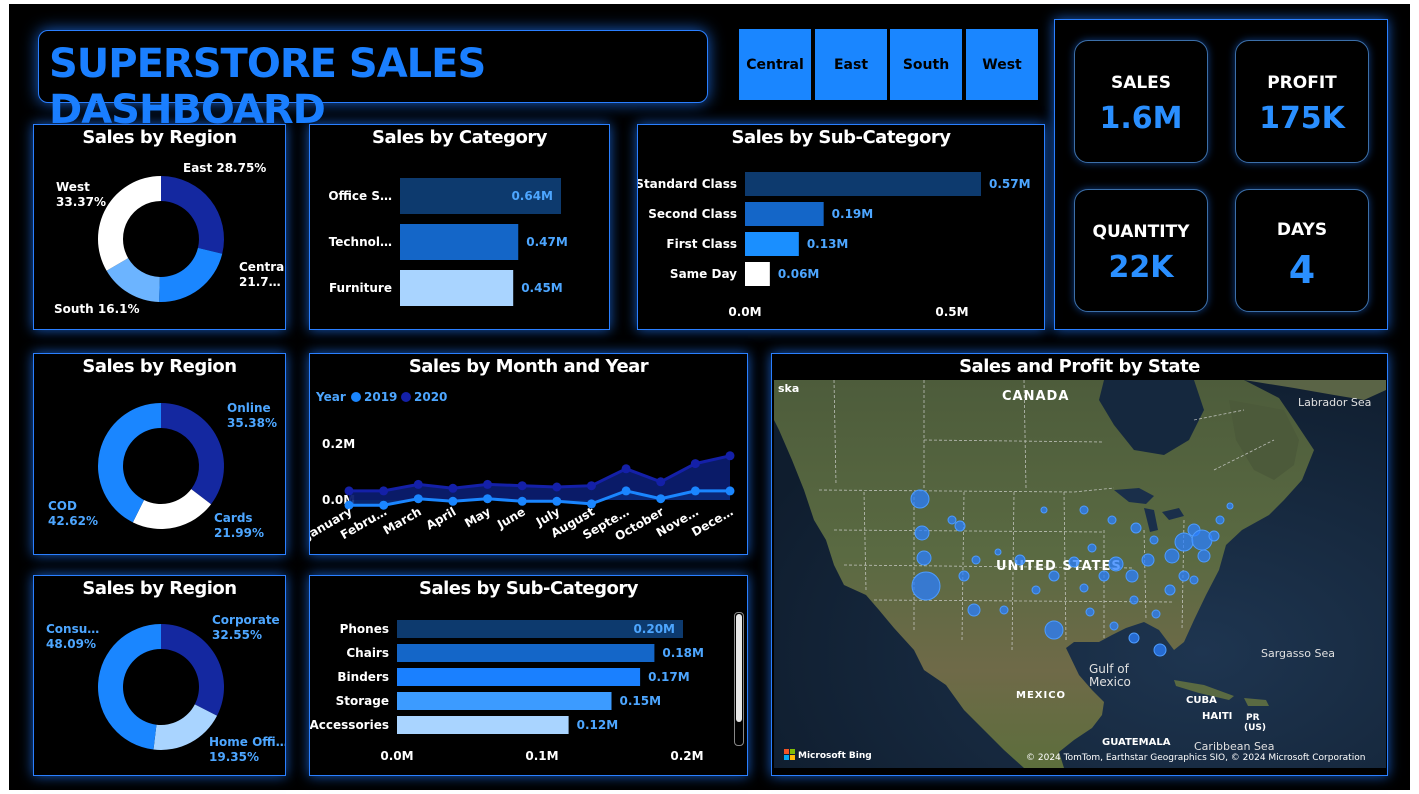 The width and height of the screenshot is (1419, 794). I want to click on region-button-west: West, so click(1002, 64).